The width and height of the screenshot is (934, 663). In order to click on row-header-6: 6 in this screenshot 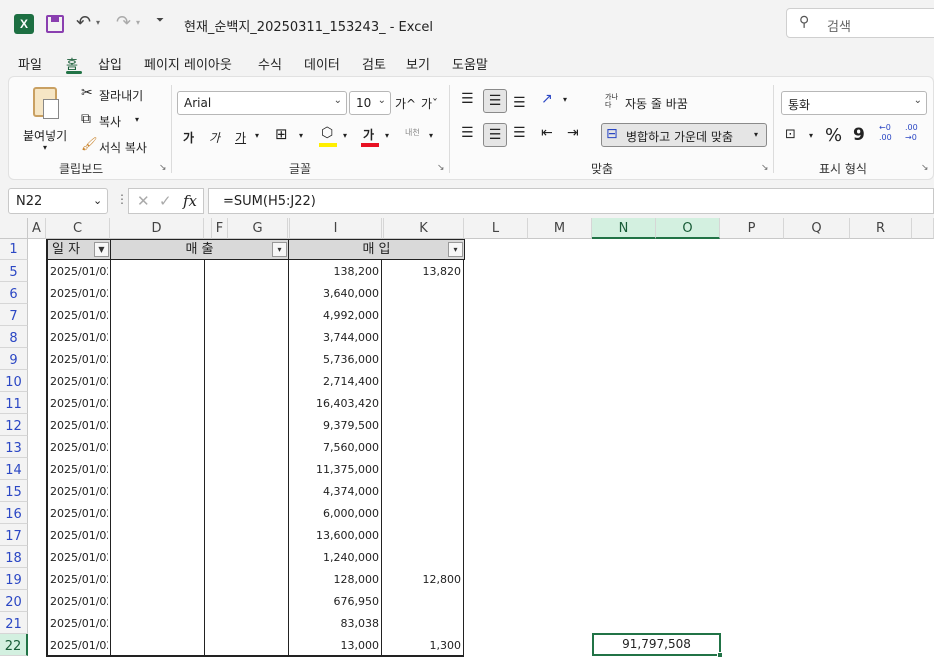, I will do `click(14, 293)`.